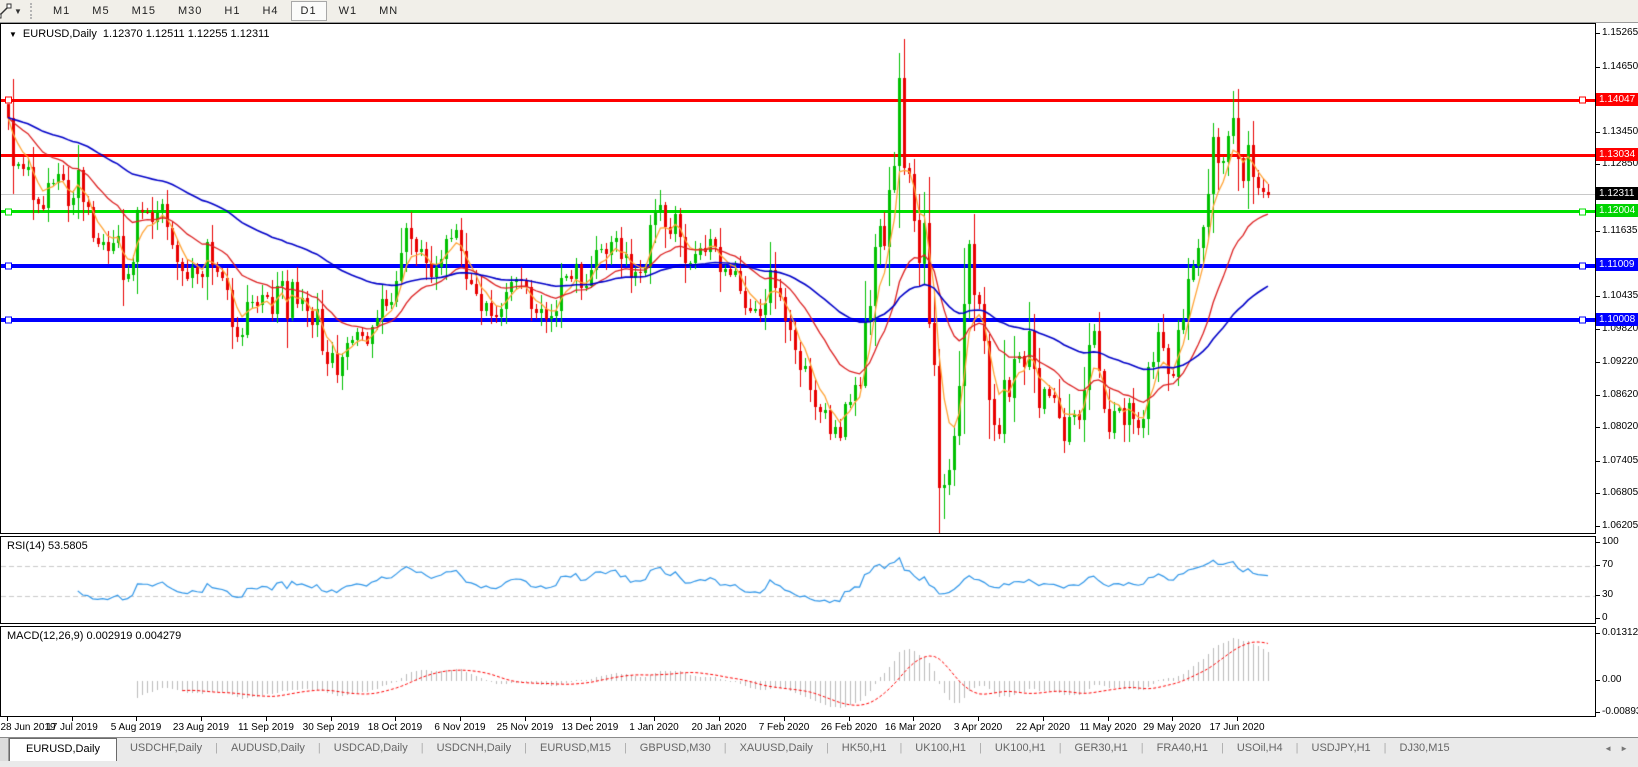 The width and height of the screenshot is (1638, 767). I want to click on chart-tab-usdcnh-daily: USDCNH,Daily, so click(474, 748).